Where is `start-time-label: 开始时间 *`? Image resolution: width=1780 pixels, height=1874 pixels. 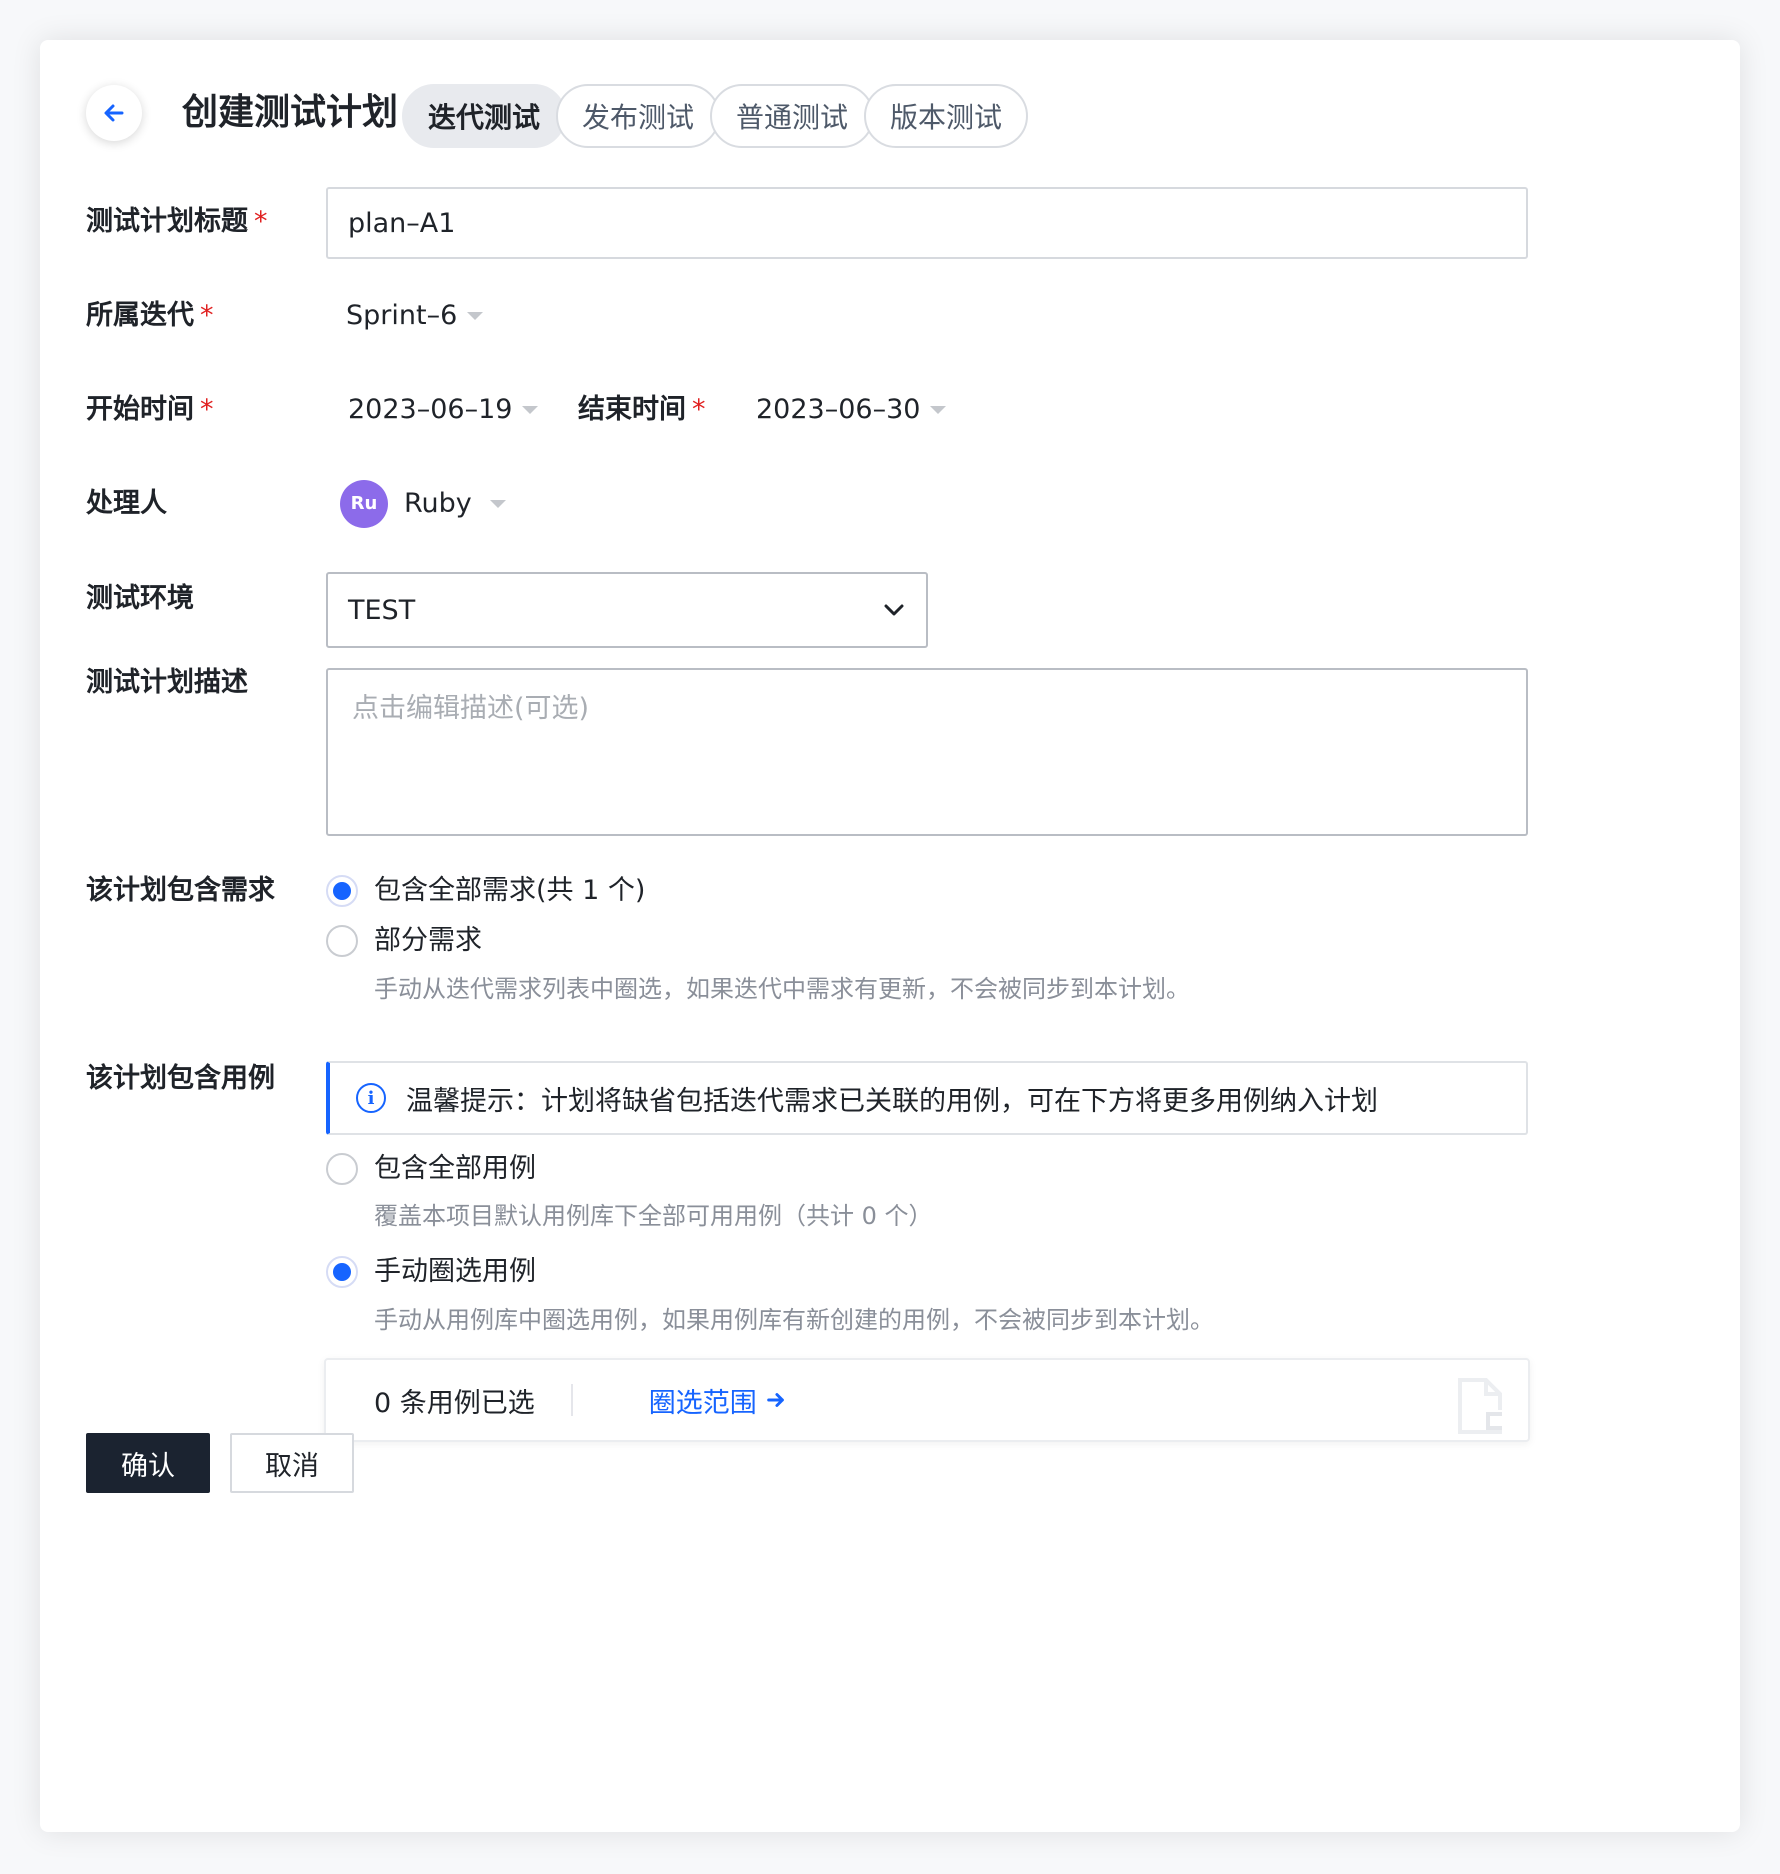
start-time-label: 开始时间 * is located at coordinates (150, 409).